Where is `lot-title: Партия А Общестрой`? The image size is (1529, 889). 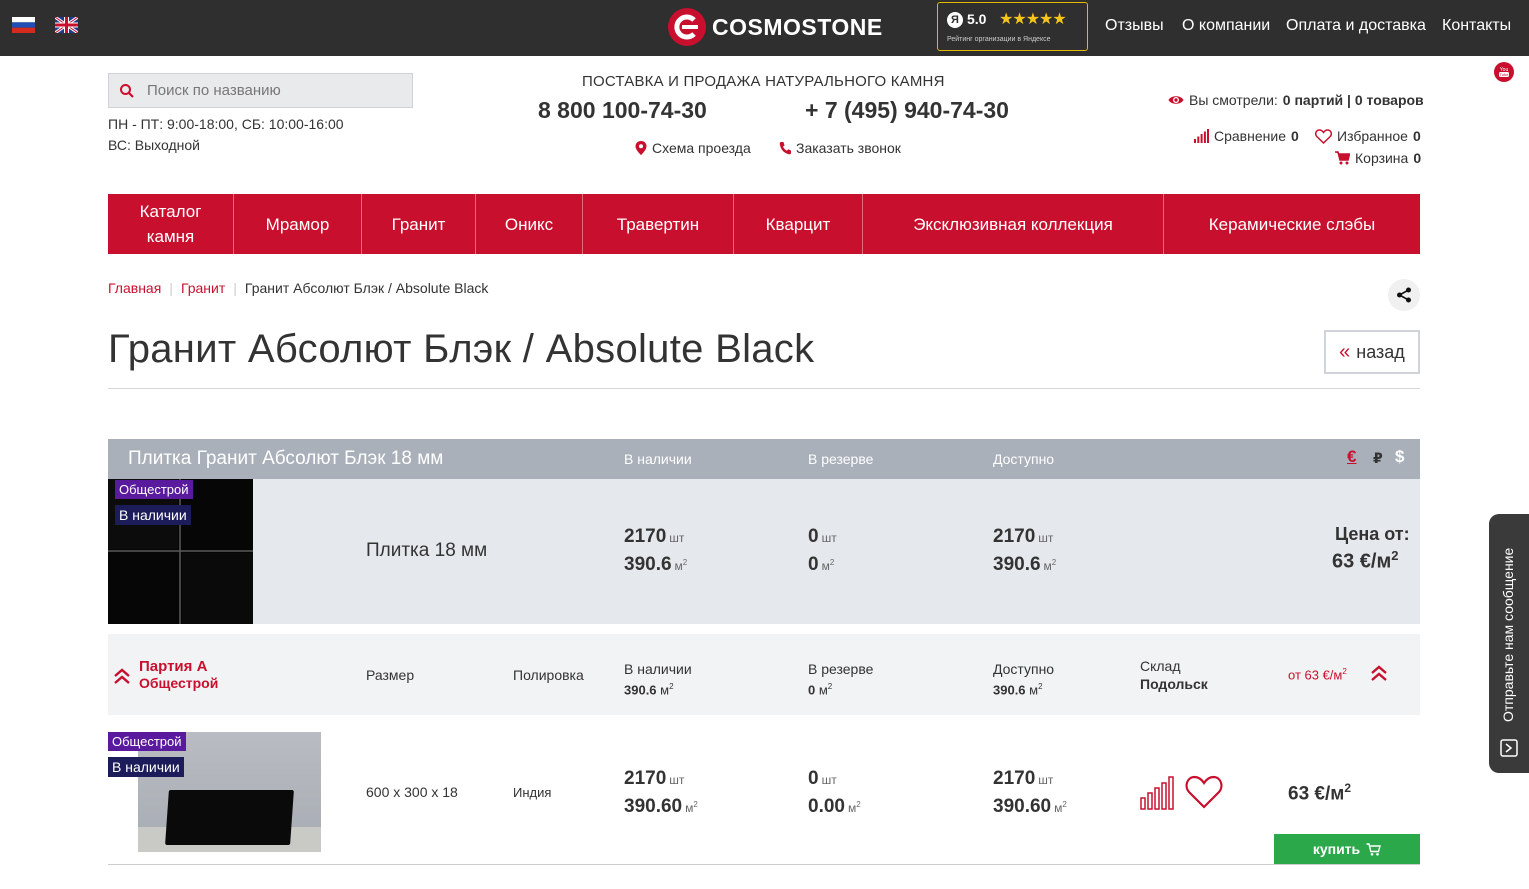 lot-title: Партия А Общестрой is located at coordinates (178, 675).